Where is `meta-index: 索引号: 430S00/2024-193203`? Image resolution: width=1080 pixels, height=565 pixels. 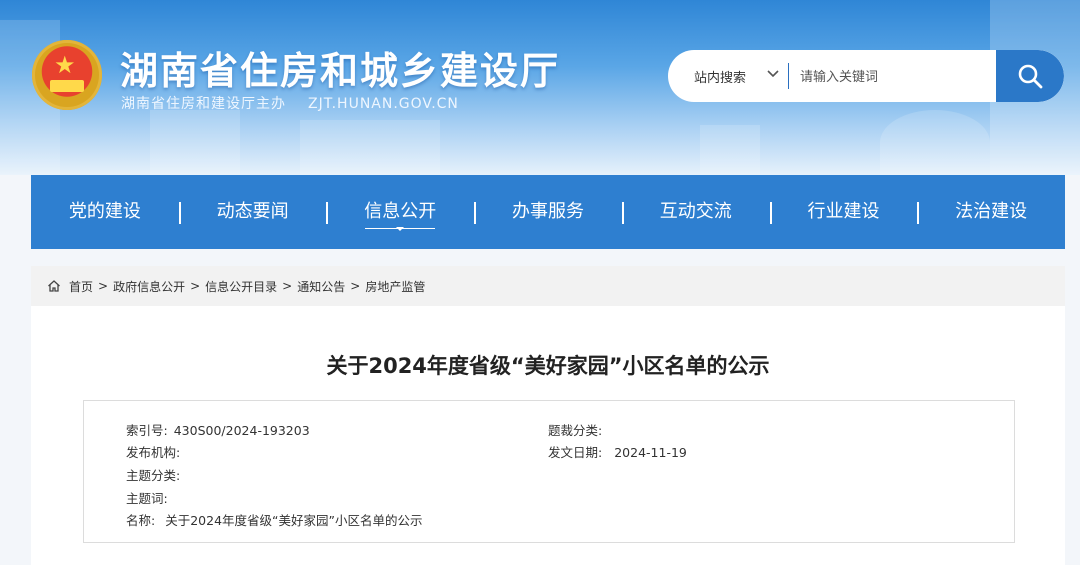 meta-index: 索引号: 430S00/2024-193203 is located at coordinates (218, 430).